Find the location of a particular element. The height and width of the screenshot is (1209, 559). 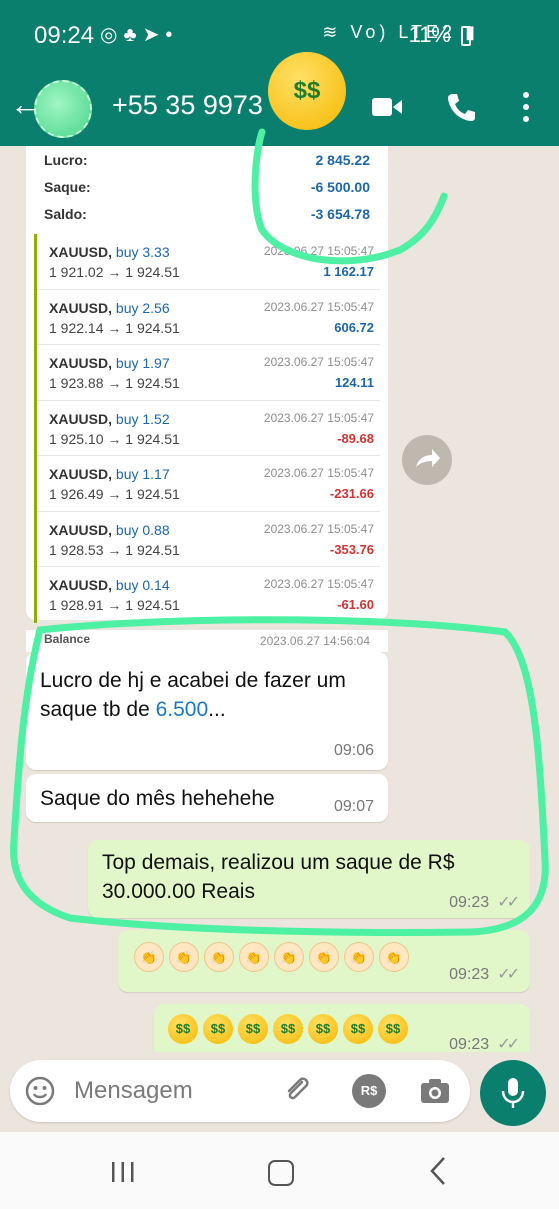

summary-value: -3 654.78 is located at coordinates (340, 214).